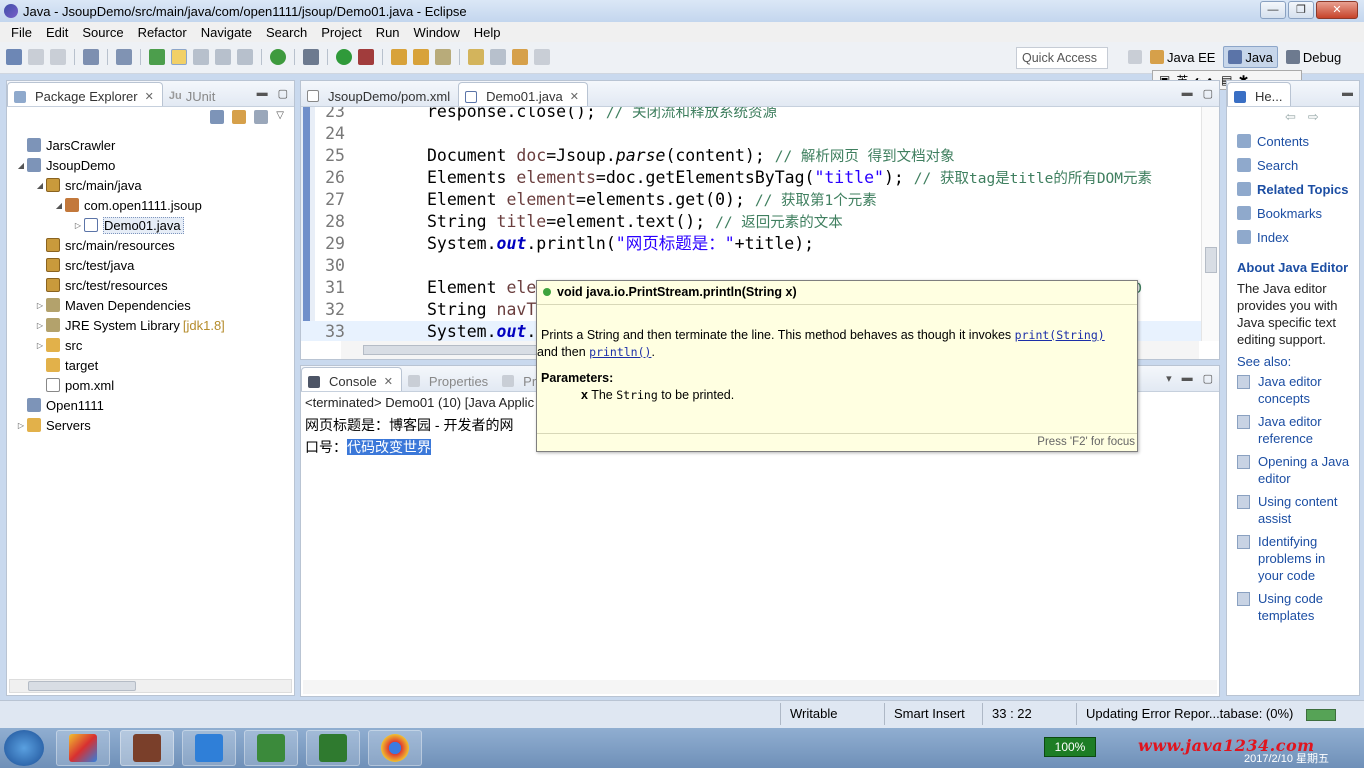  What do you see at coordinates (150, 345) in the screenshot?
I see `tree-item: ▷ src` at bounding box center [150, 345].